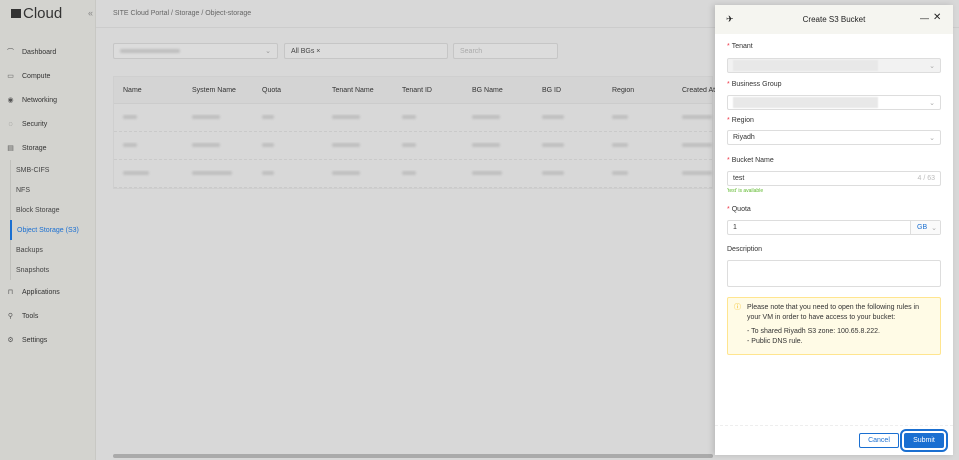  What do you see at coordinates (834, 273) in the screenshot?
I see `description-textarea` at bounding box center [834, 273].